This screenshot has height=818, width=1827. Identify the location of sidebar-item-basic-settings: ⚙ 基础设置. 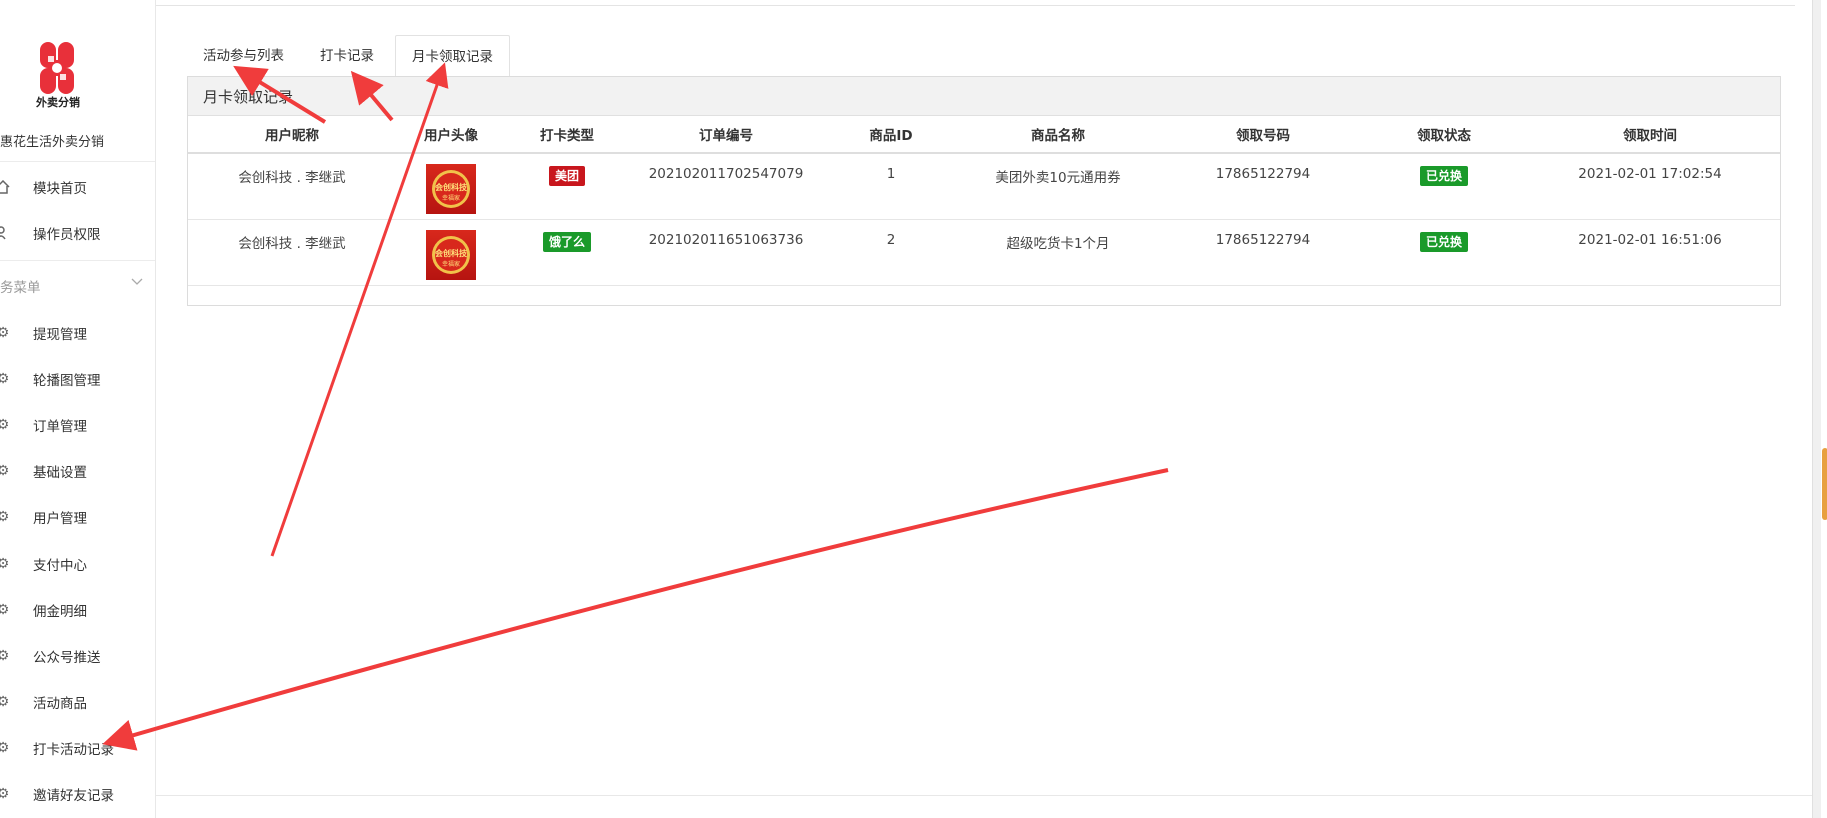
(77, 471).